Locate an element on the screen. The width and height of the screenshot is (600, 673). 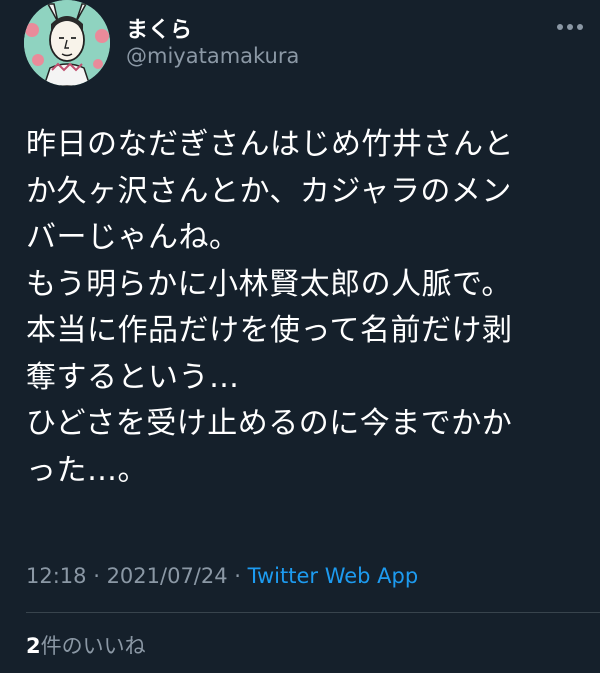
tweet-line: った…。 is located at coordinates (87, 470).